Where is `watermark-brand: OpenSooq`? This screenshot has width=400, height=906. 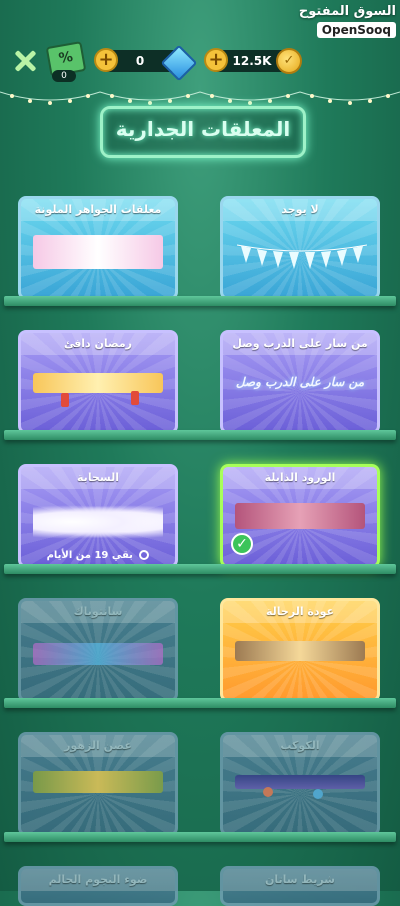
watermark-brand: OpenSooq is located at coordinates (356, 30).